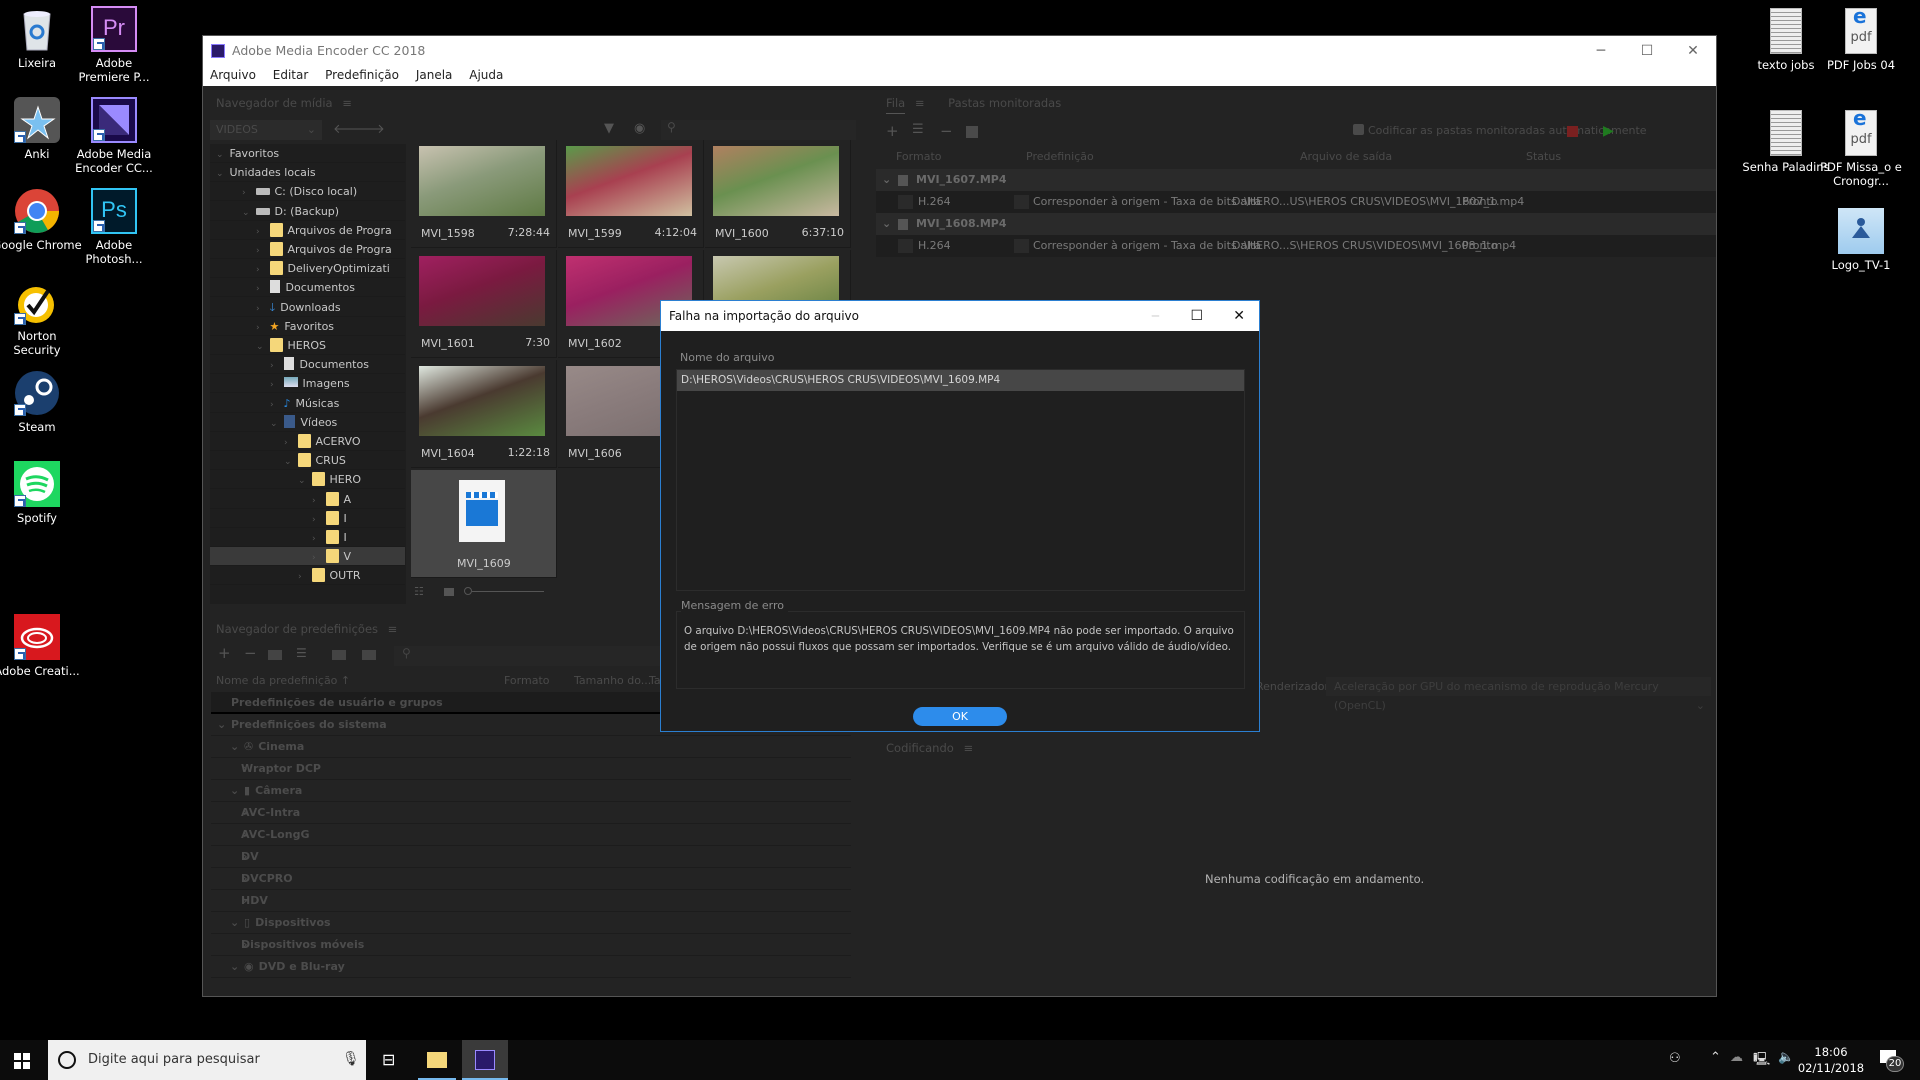 This screenshot has width=1920, height=1080. I want to click on tree-item: › I, so click(307, 518).